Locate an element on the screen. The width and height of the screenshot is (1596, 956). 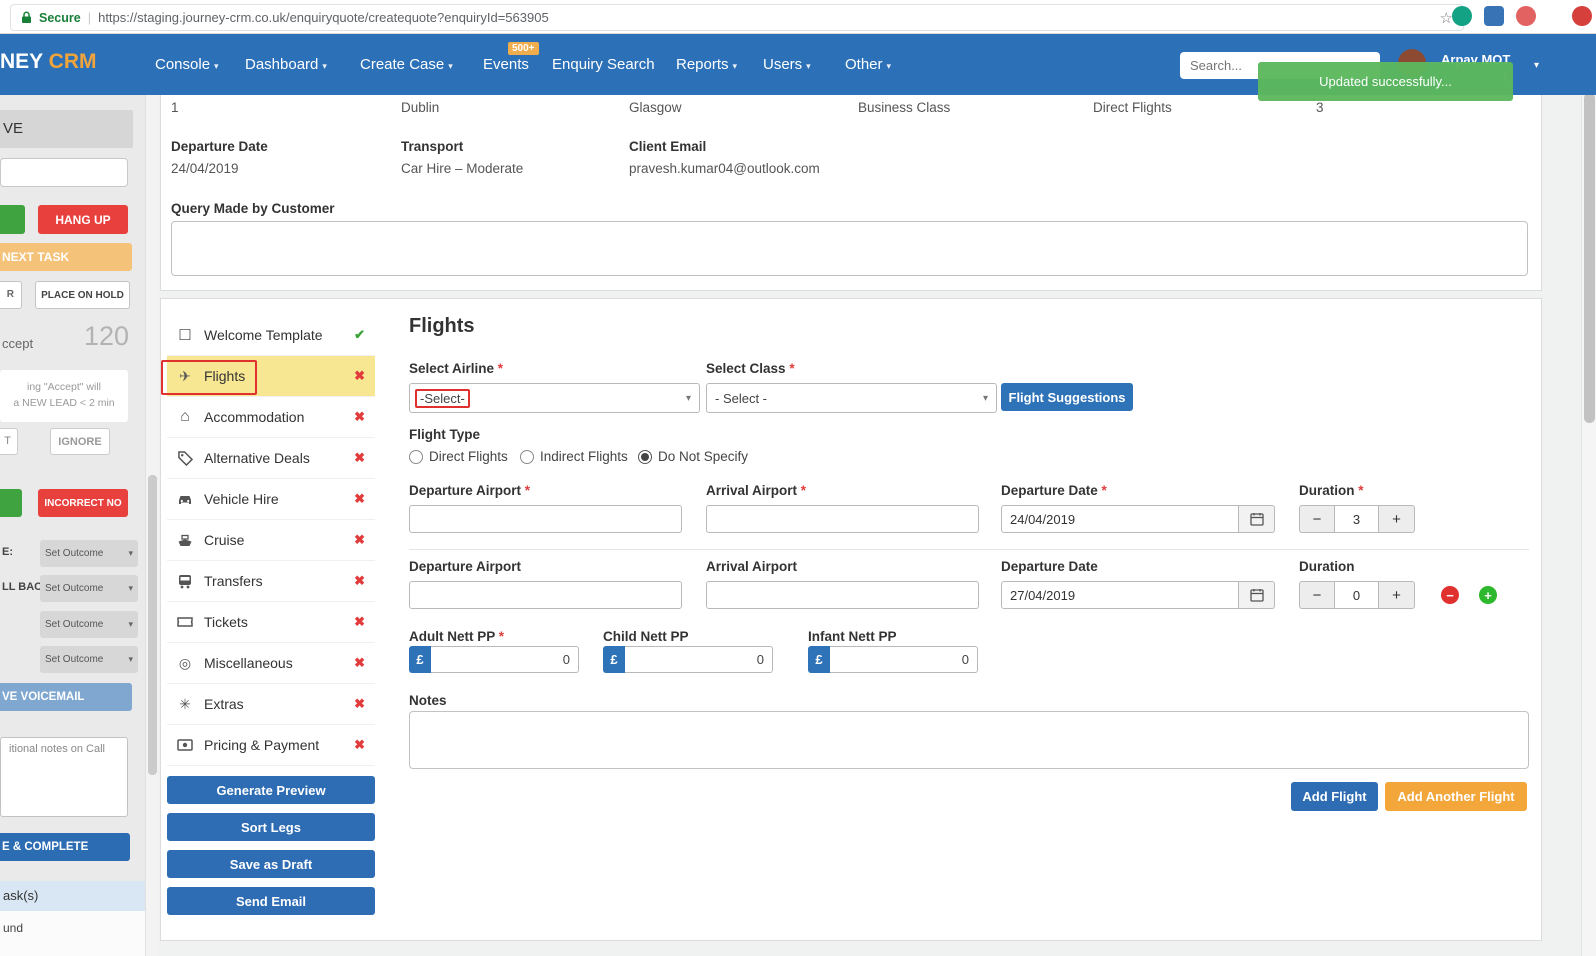
save-as-draft-button: Save as Draft is located at coordinates (271, 864).